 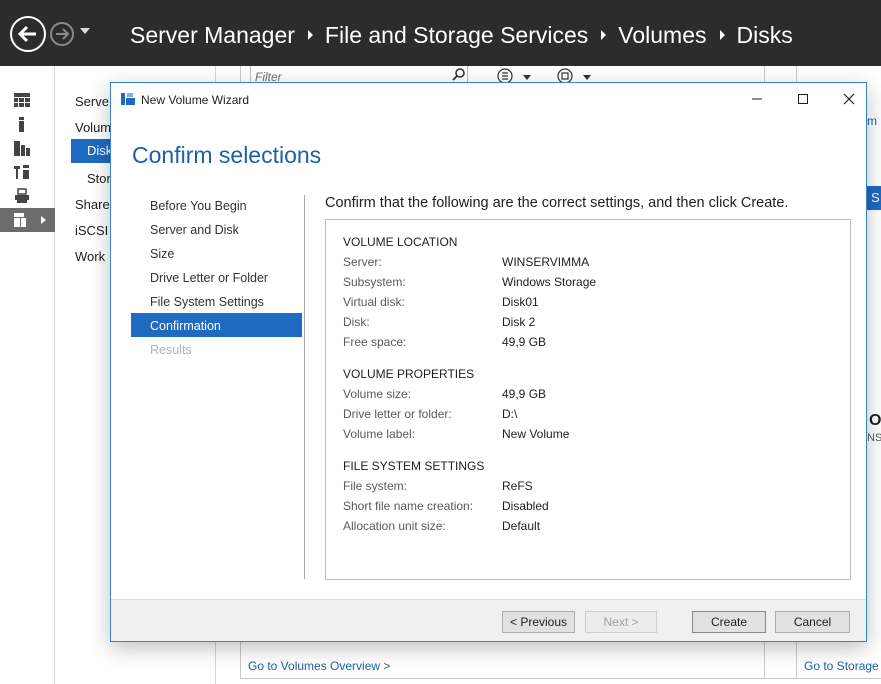 What do you see at coordinates (519, 322) in the screenshot?
I see `row-value: Disk 2` at bounding box center [519, 322].